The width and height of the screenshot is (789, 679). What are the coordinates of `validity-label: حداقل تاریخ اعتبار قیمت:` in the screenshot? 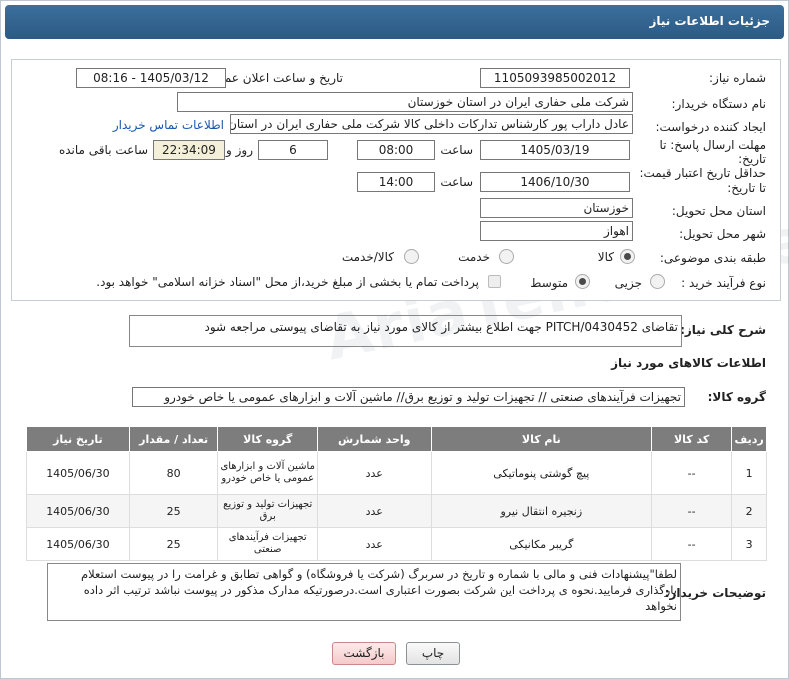 It's located at (702, 173).